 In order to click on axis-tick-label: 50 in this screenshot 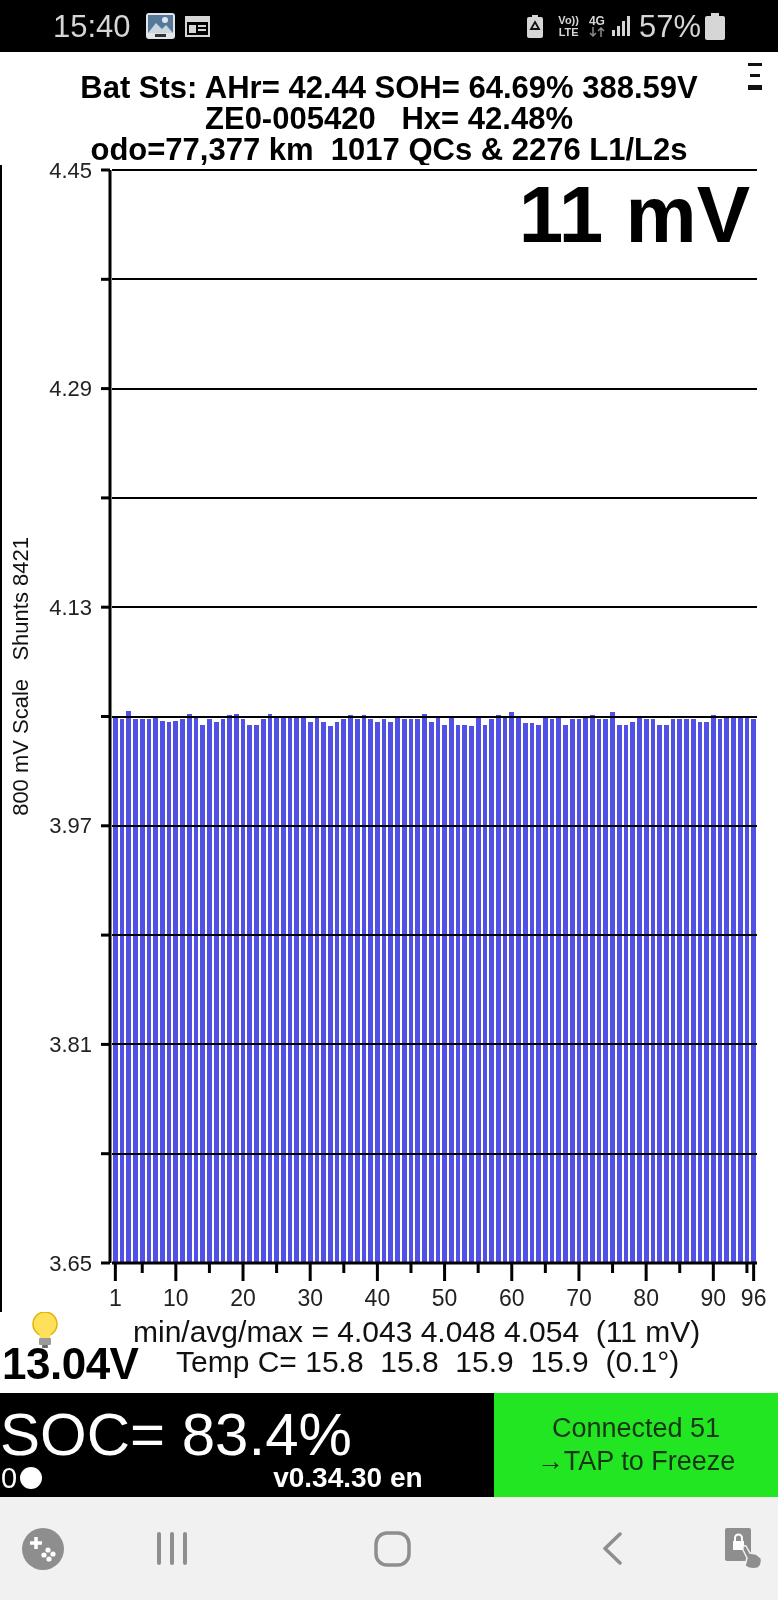, I will do `click(444, 1298)`.